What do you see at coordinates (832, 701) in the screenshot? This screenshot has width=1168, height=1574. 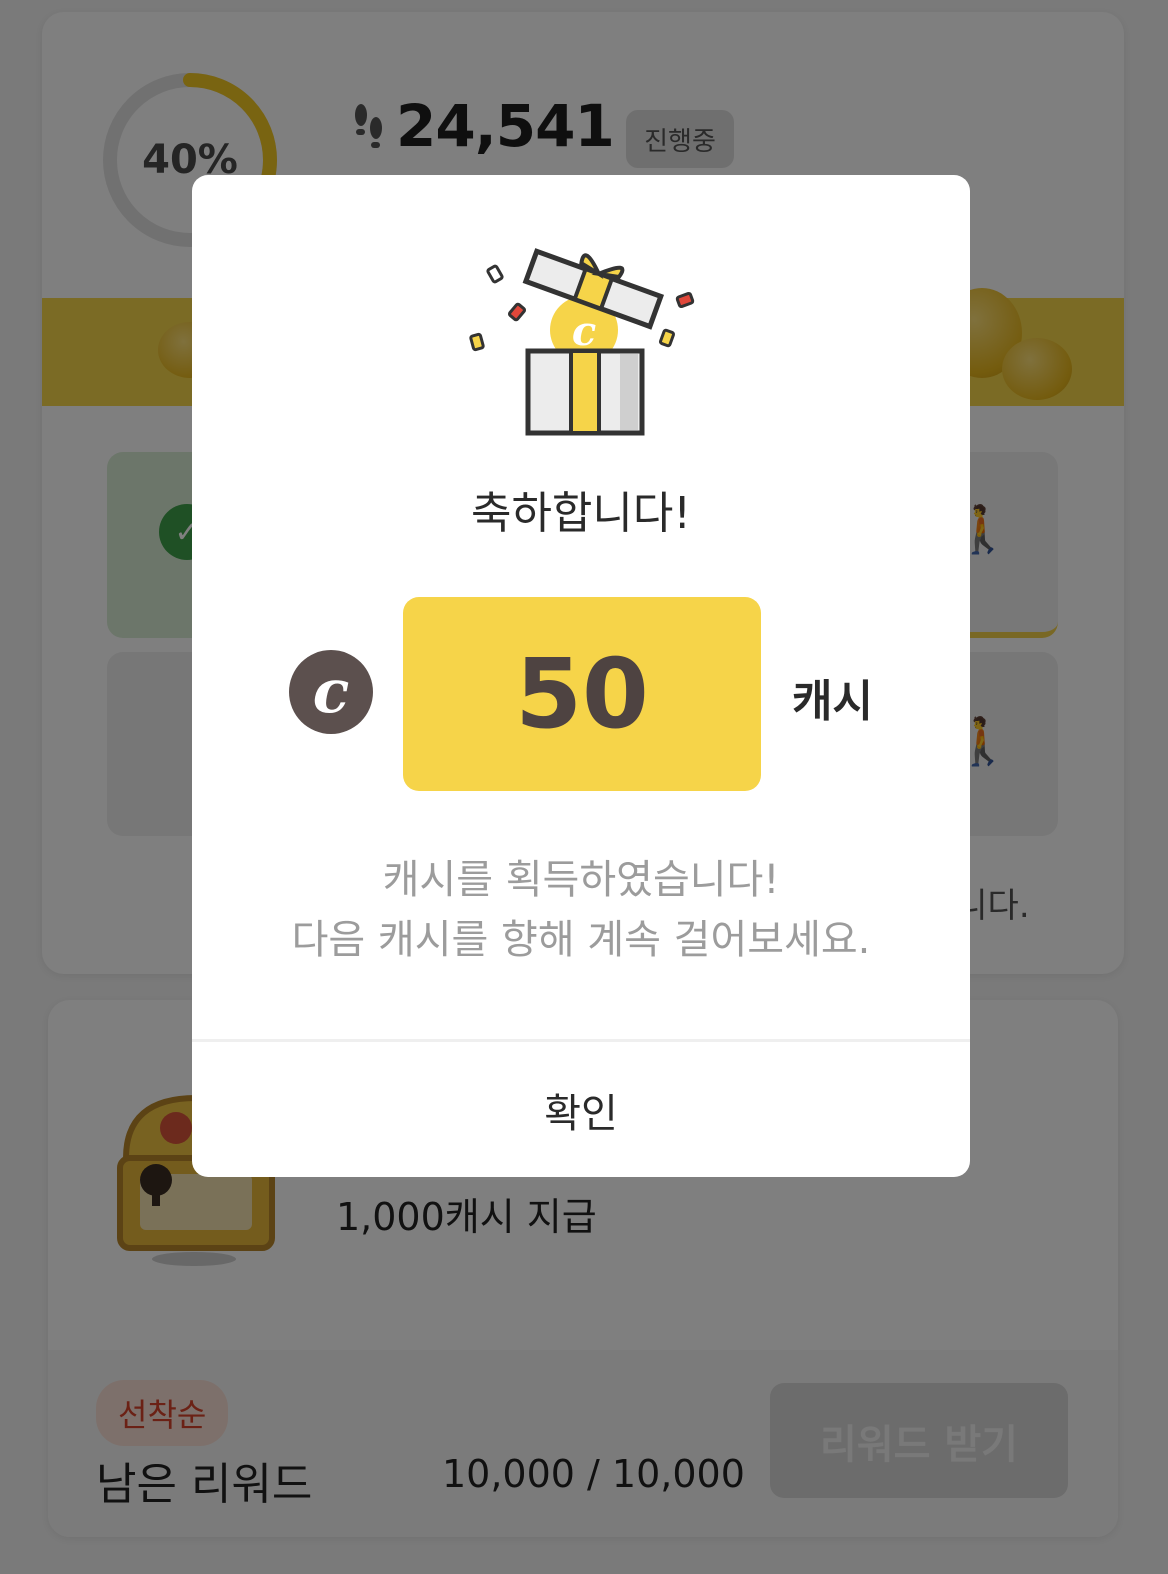 I see `reward-unit: 캐시` at bounding box center [832, 701].